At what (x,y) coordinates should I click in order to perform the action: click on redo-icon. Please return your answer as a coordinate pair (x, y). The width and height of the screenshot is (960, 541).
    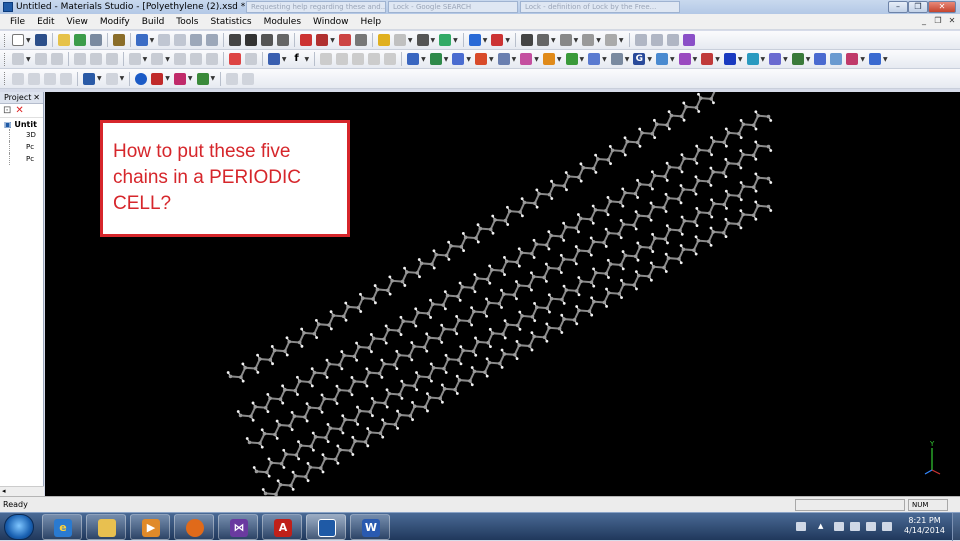
    Looking at the image, I should click on (164, 40).